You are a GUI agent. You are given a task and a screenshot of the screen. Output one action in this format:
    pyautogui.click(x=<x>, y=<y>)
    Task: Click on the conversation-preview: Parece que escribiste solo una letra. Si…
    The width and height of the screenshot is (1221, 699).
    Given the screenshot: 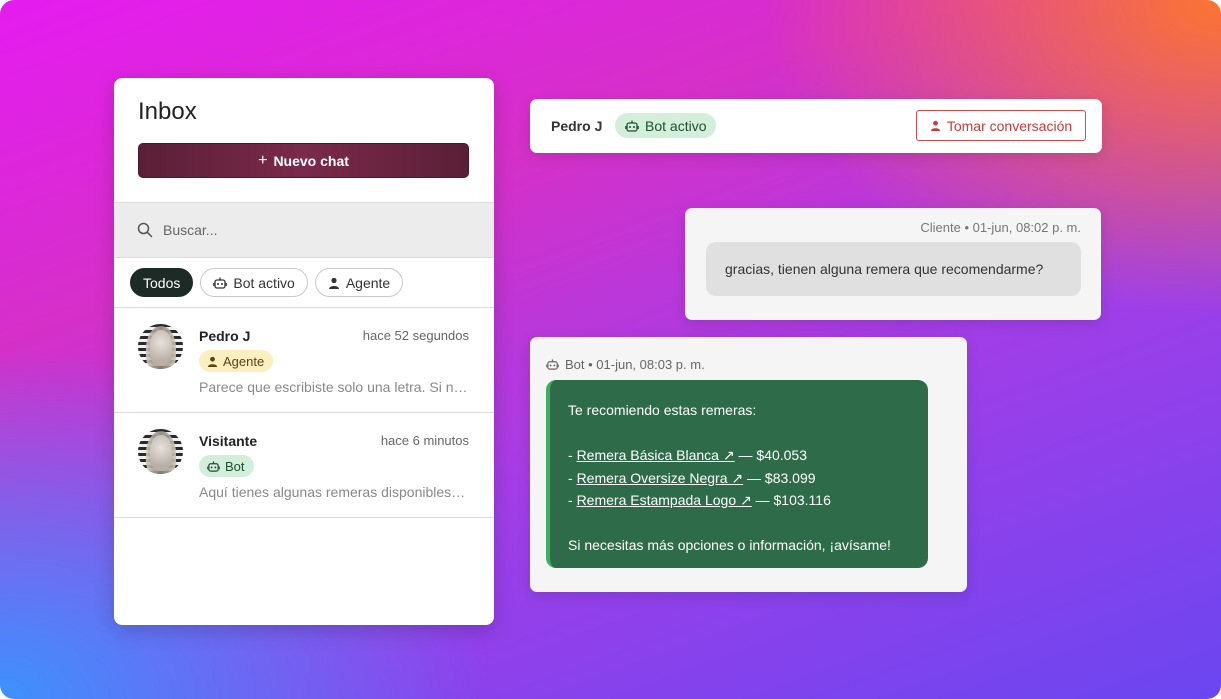 What is the action you would take?
    pyautogui.click(x=334, y=387)
    